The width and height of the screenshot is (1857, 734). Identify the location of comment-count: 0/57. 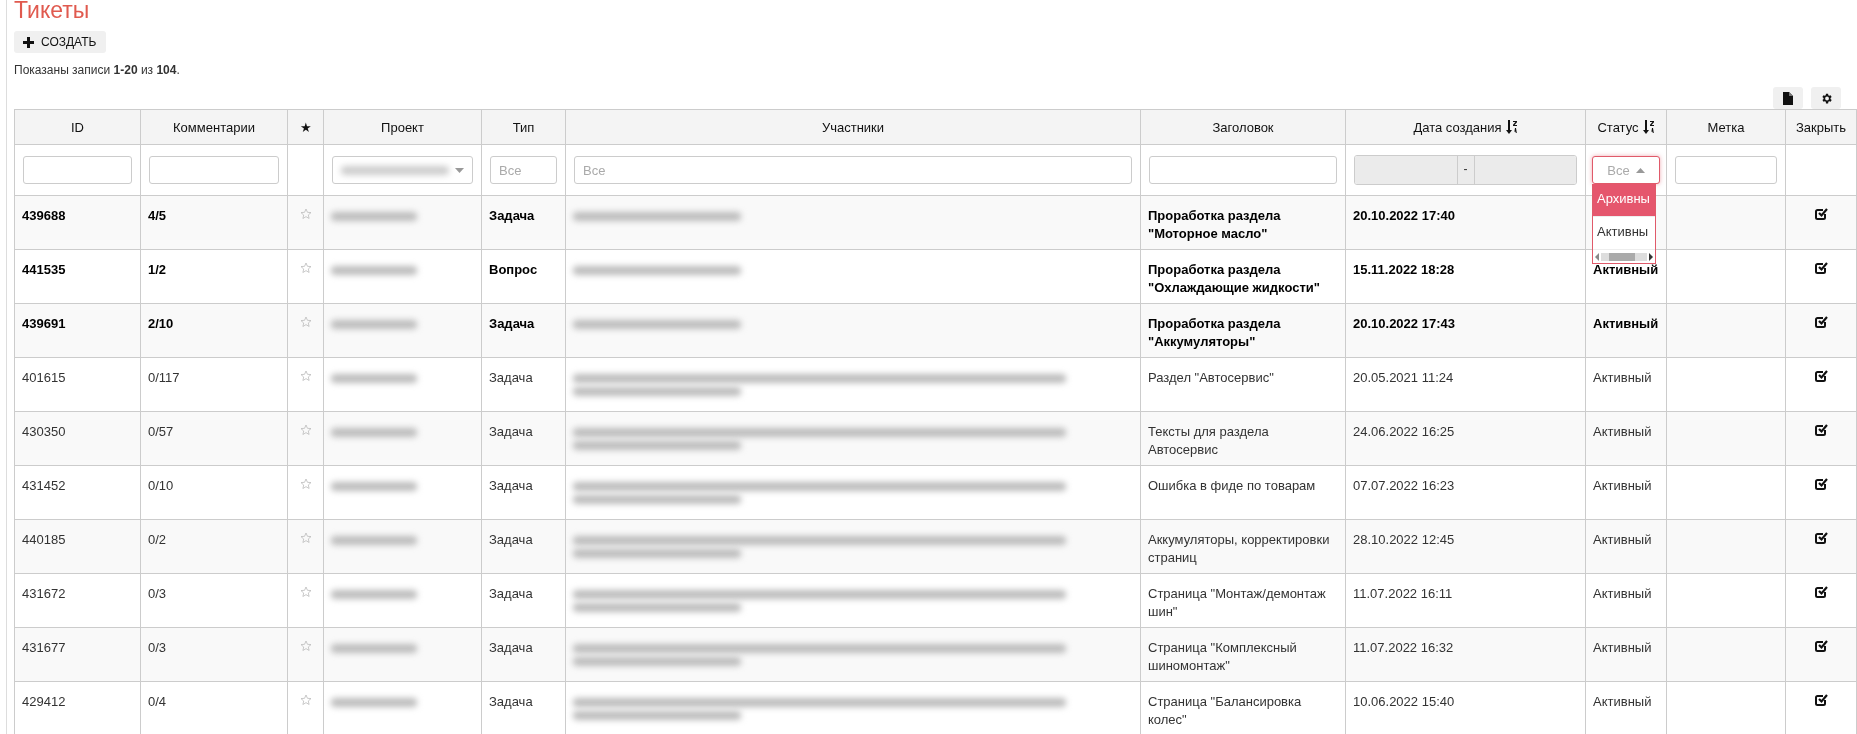
(161, 431).